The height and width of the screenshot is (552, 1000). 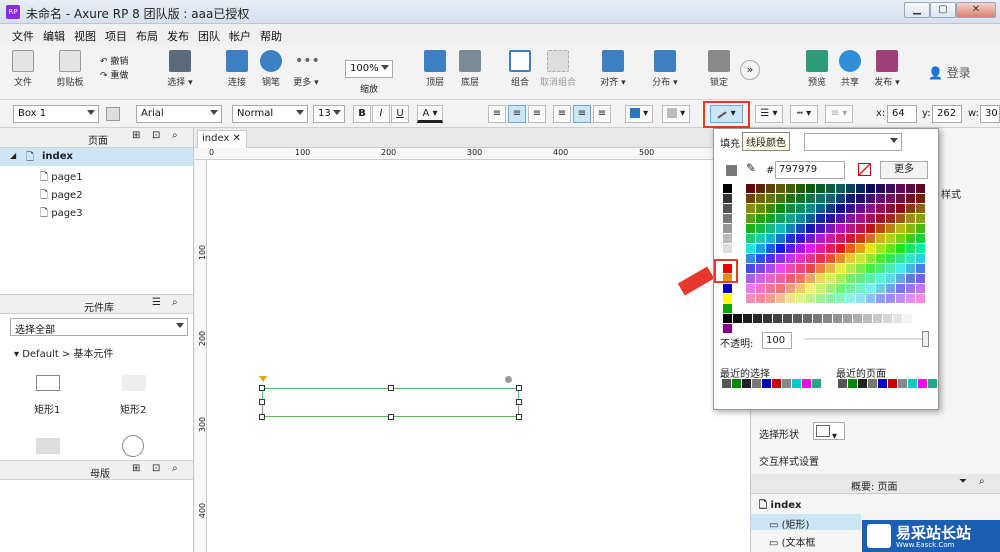 I want to click on ungroup-button: 取消组合, so click(x=558, y=69).